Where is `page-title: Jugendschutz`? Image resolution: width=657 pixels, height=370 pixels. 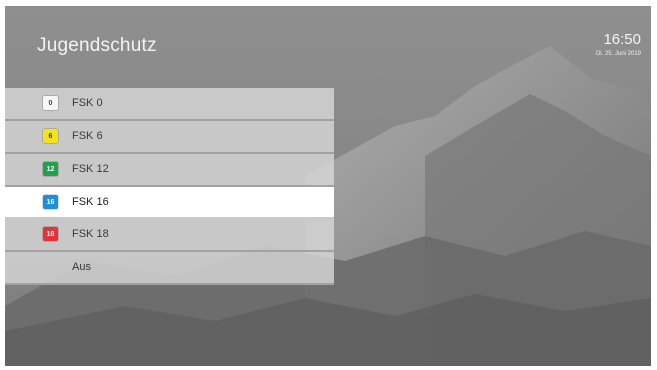 page-title: Jugendschutz is located at coordinates (97, 45).